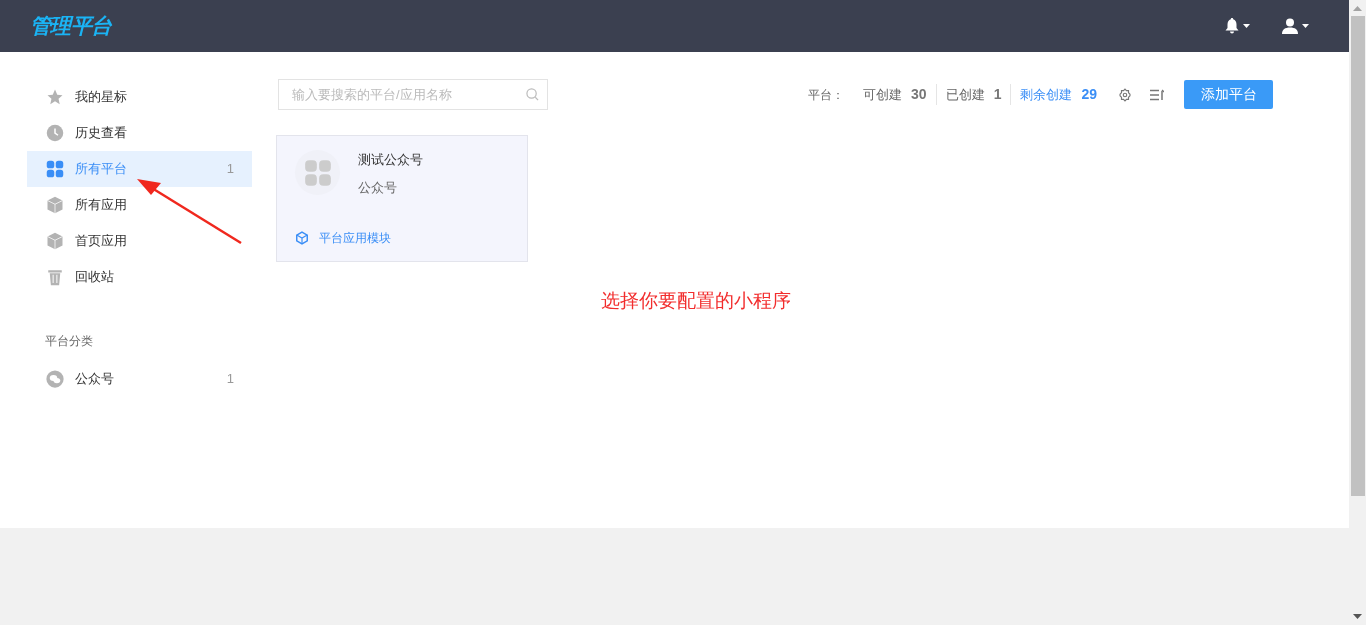 This screenshot has height=625, width=1366. Describe the element at coordinates (1046, 94) in the screenshot. I see `stat-label: 剩余创建` at that location.